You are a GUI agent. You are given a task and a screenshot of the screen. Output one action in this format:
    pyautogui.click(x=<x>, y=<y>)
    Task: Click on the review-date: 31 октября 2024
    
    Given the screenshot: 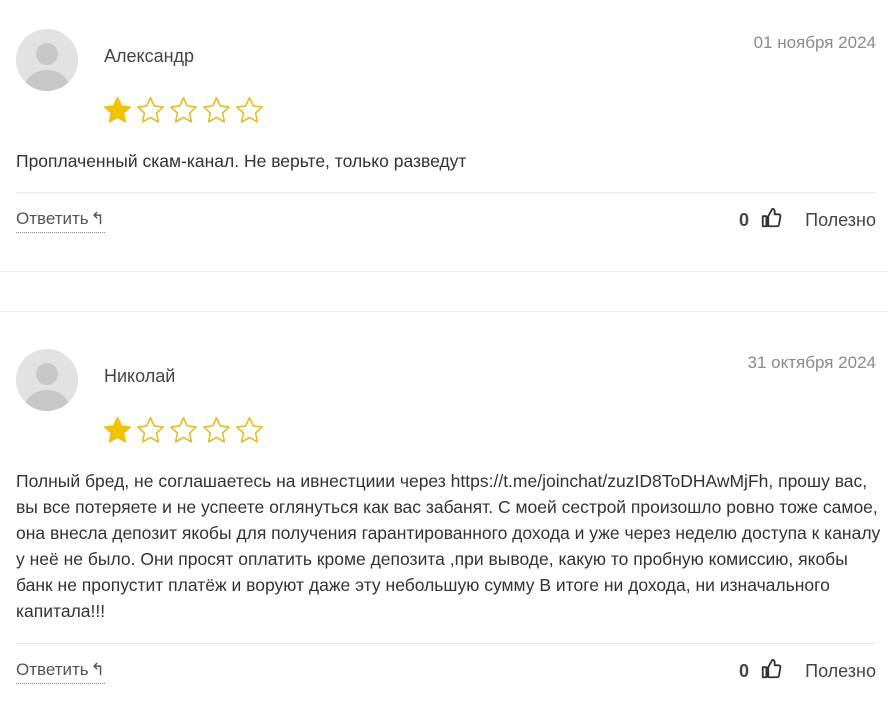 What is the action you would take?
    pyautogui.click(x=811, y=362)
    